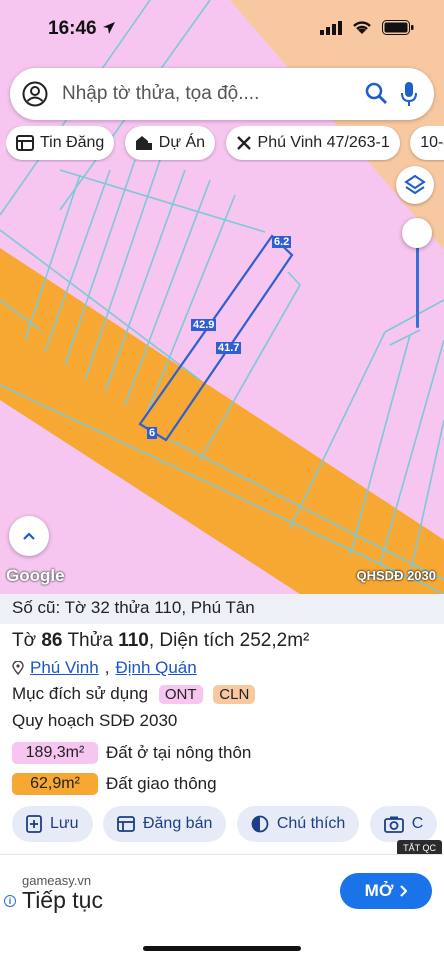 The width and height of the screenshot is (444, 960). Describe the element at coordinates (108, 28) in the screenshot. I see `location-arrow-icon` at that location.